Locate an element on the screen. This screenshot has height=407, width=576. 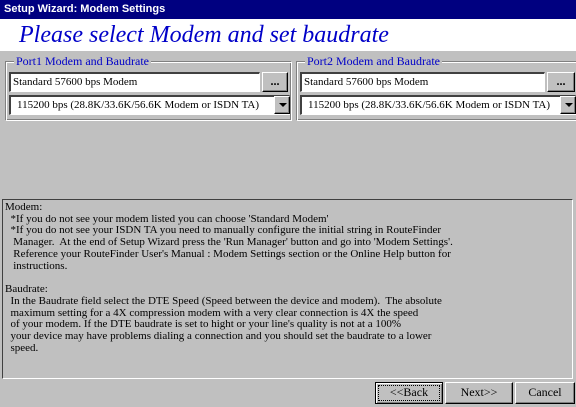
port1-modem-field: Standard 57600 bps Modem is located at coordinates (134, 82).